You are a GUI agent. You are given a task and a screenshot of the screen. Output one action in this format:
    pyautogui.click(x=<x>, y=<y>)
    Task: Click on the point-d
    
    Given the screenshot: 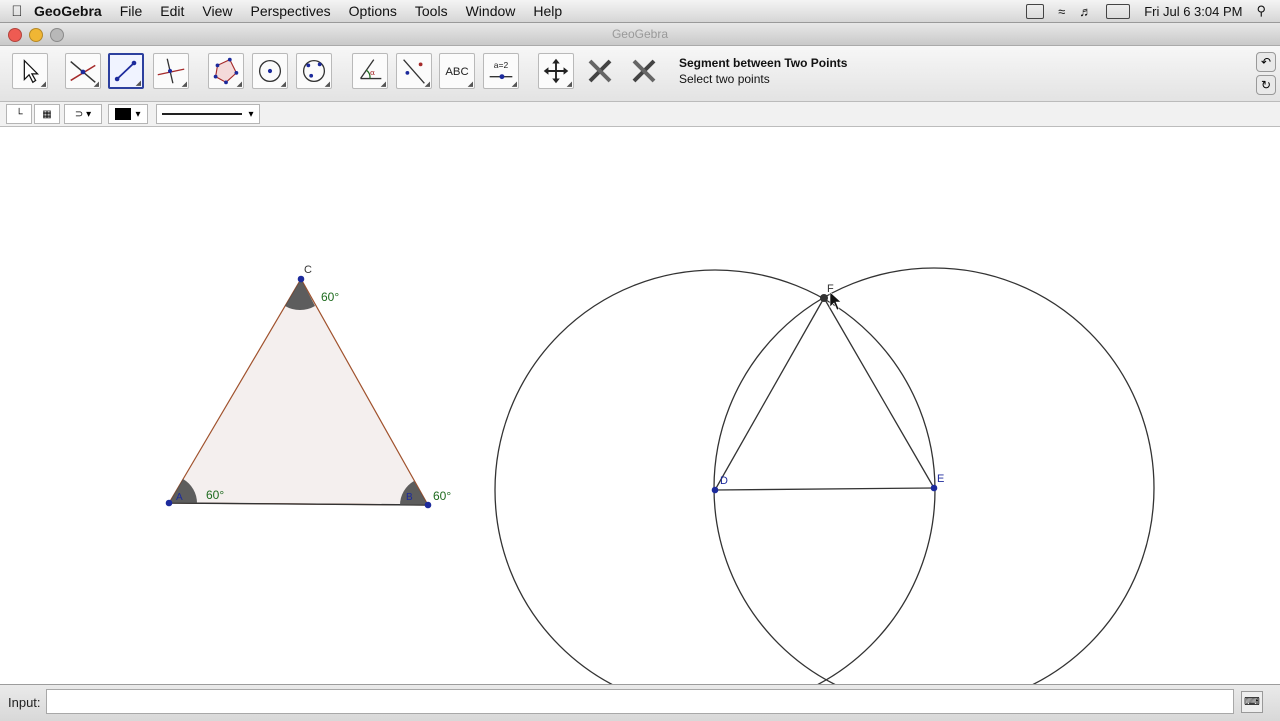 What is the action you would take?
    pyautogui.click(x=715, y=490)
    